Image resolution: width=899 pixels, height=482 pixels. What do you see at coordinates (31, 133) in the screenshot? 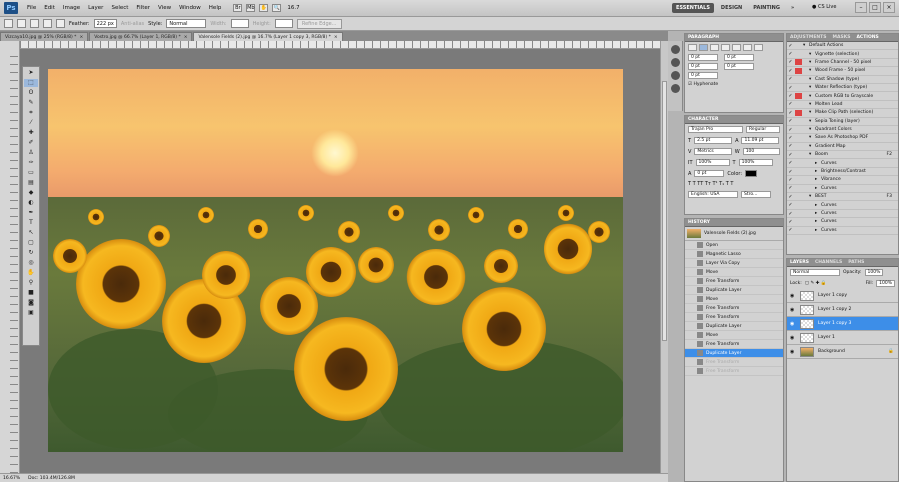
I see `healing-brush-tool-icon: ✚` at bounding box center [31, 133].